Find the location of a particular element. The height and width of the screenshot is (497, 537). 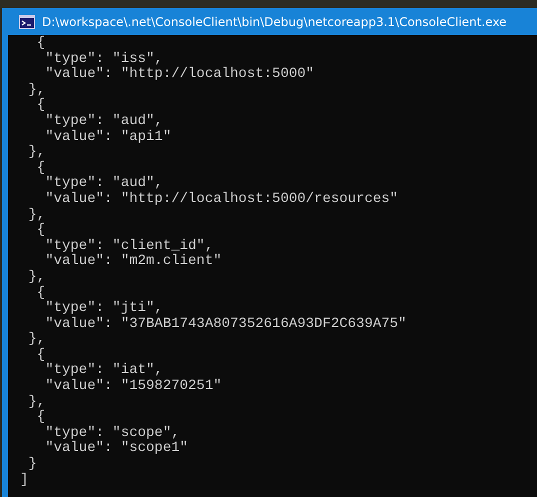

console-line: } is located at coordinates (32, 465).